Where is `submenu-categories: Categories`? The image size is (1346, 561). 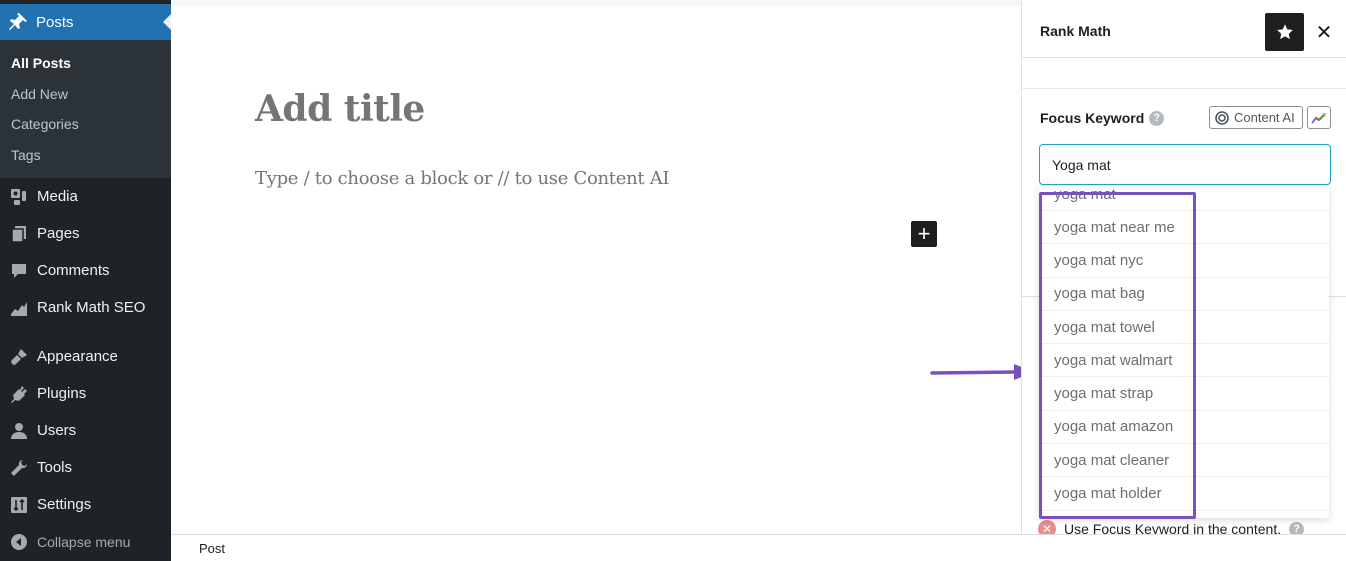
submenu-categories: Categories is located at coordinates (85, 124).